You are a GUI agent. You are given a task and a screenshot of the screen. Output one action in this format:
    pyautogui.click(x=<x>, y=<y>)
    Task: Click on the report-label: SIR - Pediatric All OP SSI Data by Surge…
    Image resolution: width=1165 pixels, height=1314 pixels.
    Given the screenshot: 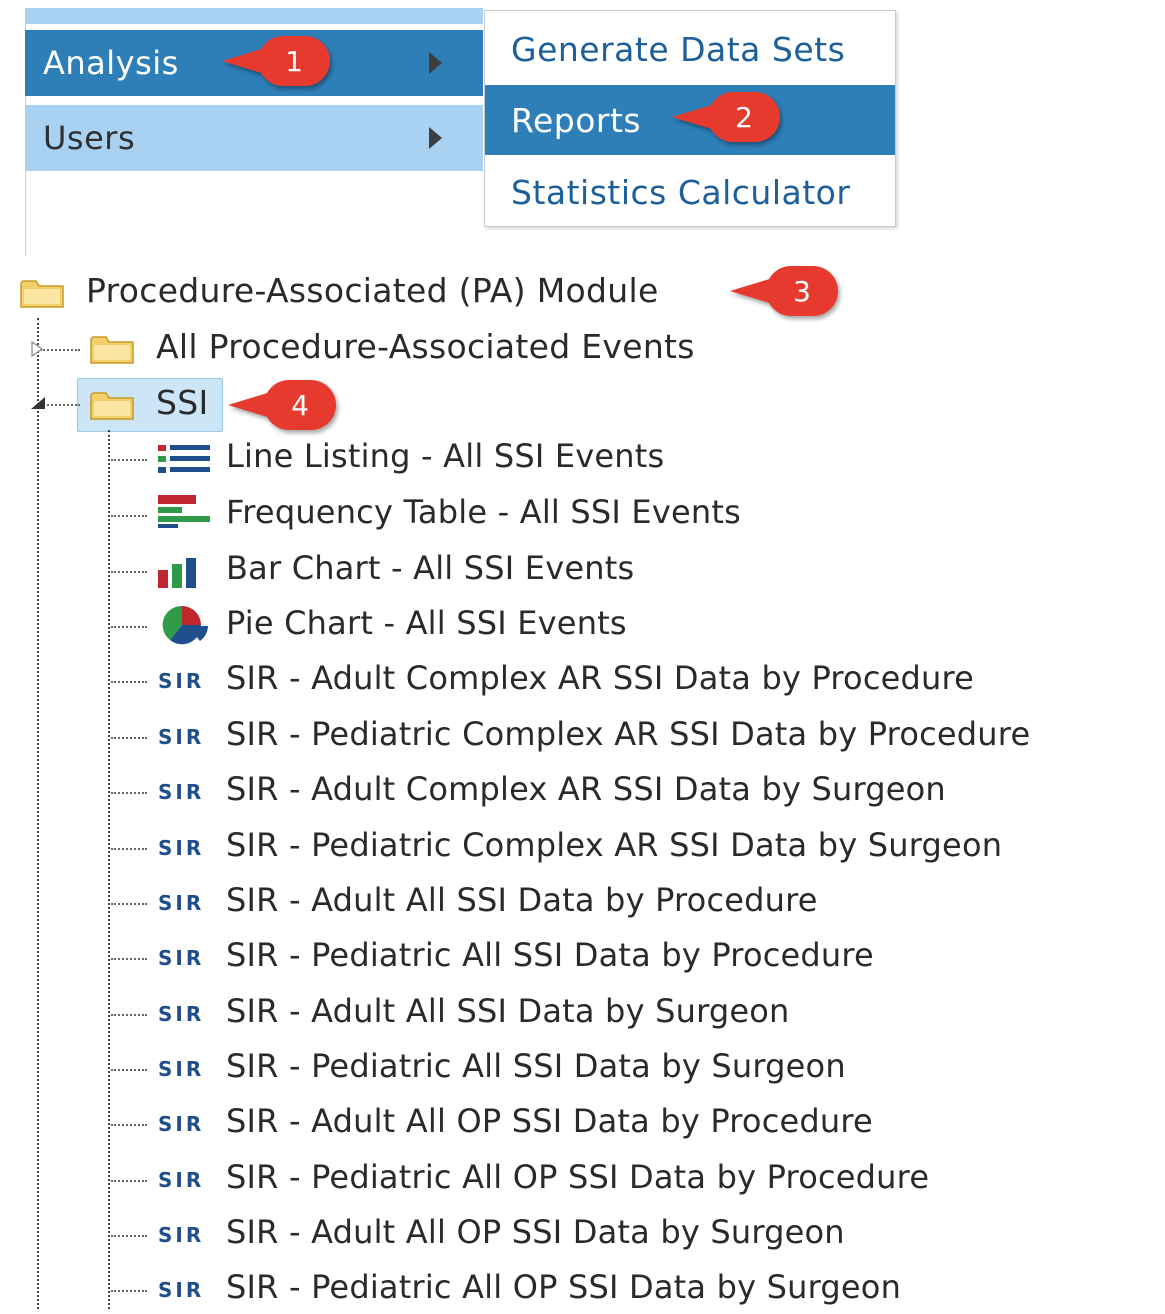 What is the action you would take?
    pyautogui.click(x=564, y=1287)
    